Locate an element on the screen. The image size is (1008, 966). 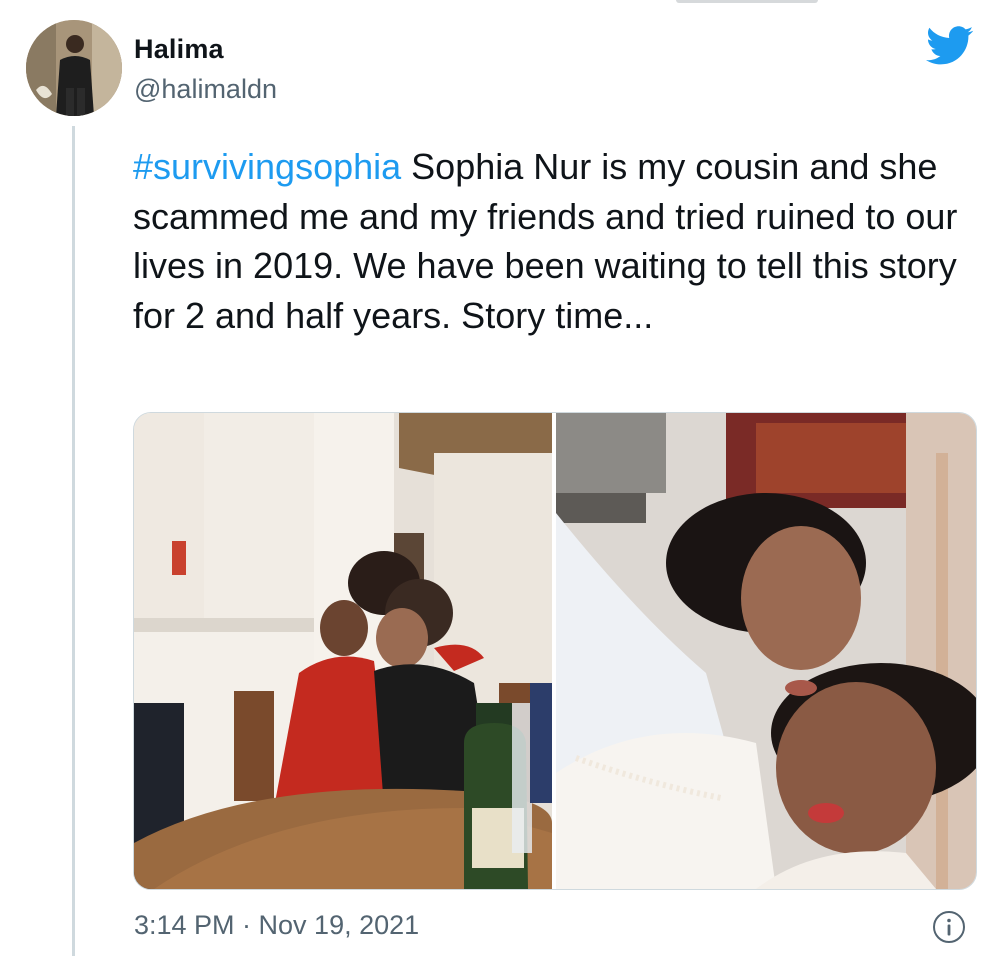
user-handle: @halimaldn is located at coordinates (205, 89).